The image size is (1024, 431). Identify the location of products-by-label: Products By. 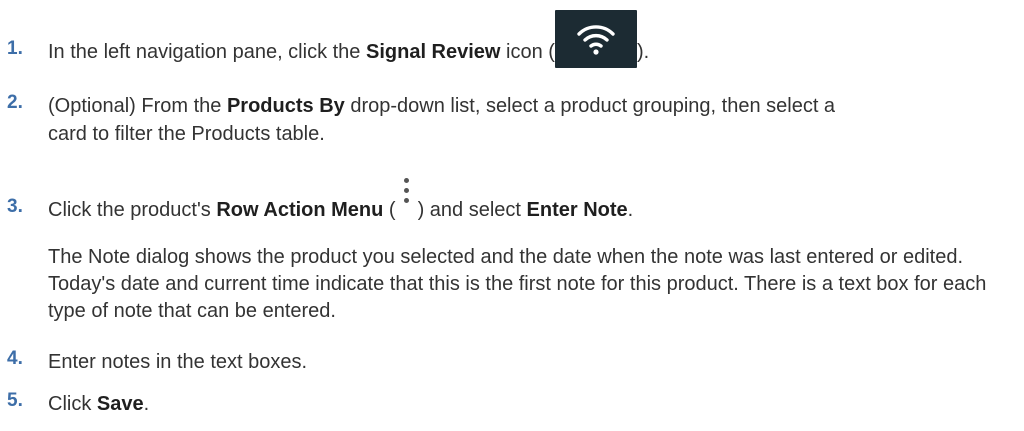
(285, 106).